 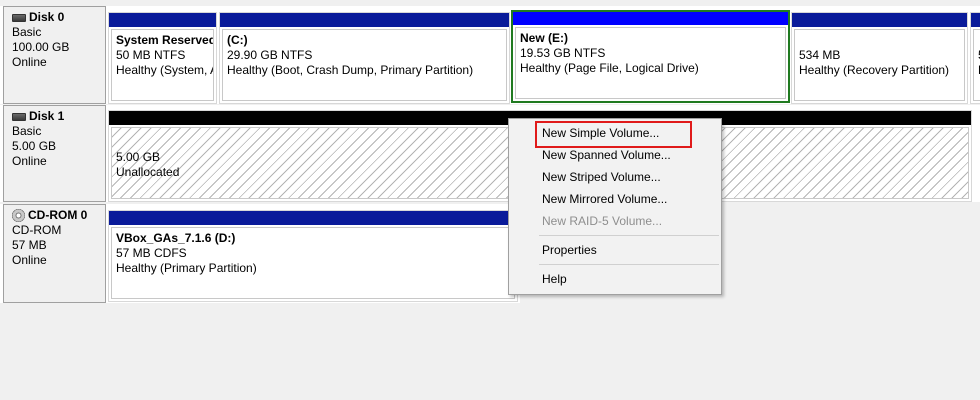 I want to click on disk-size: 5.00 GB, so click(x=34, y=146).